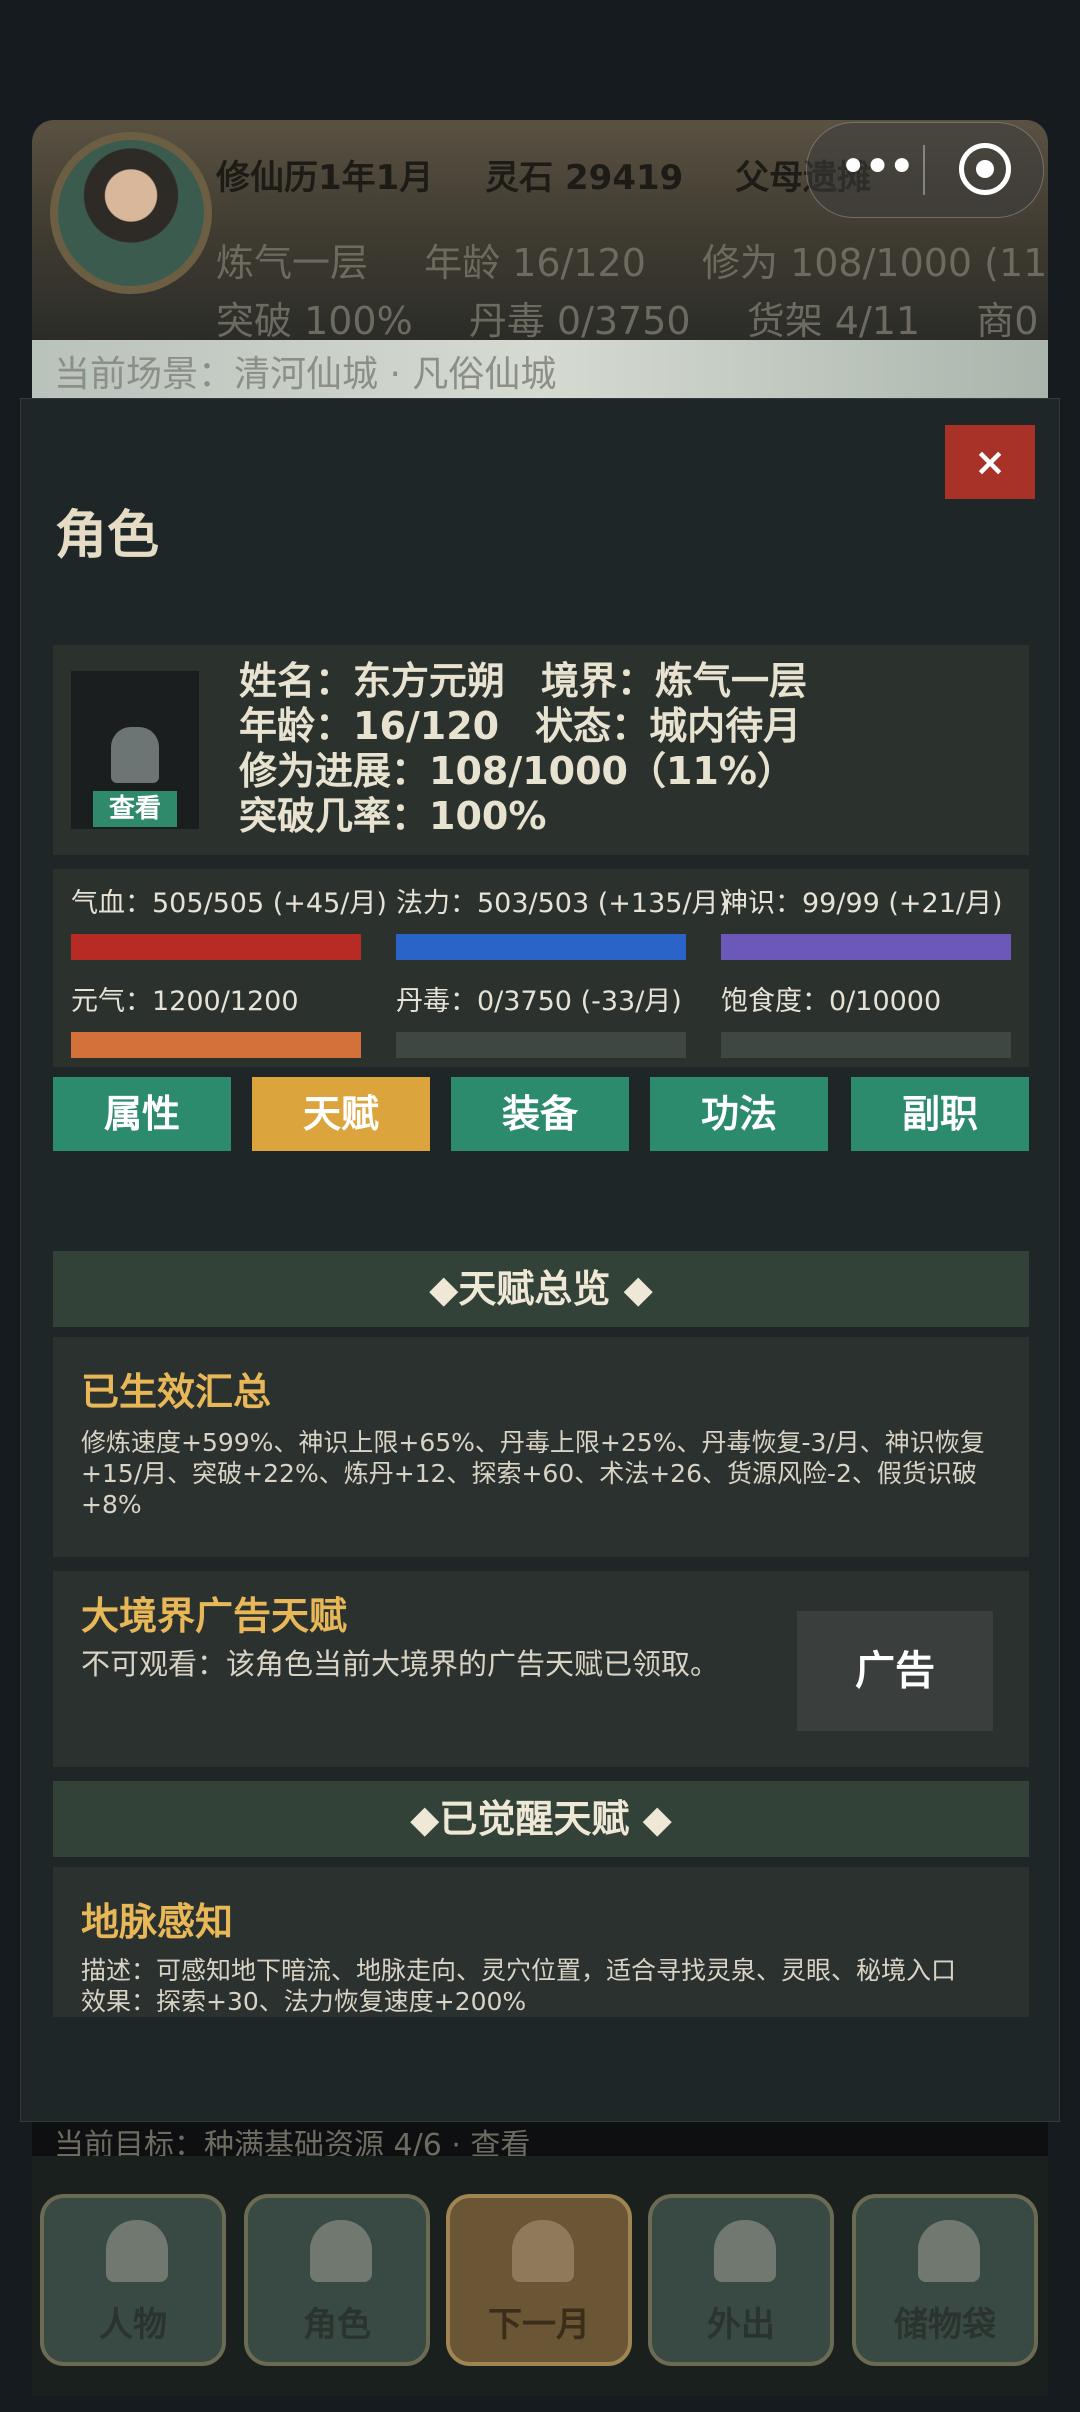 The image size is (1080, 2412). What do you see at coordinates (945, 2325) in the screenshot?
I see `nav-label: 储物袋` at bounding box center [945, 2325].